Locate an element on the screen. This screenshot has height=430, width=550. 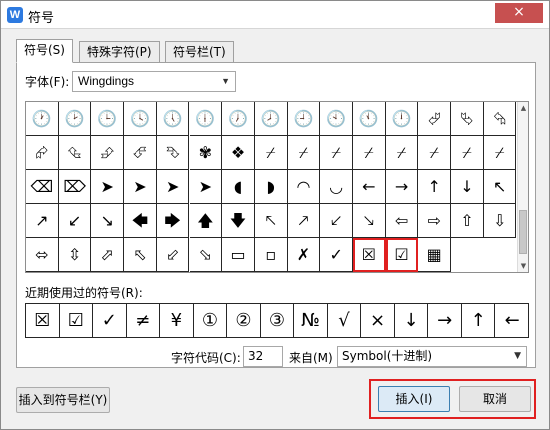
symbol-cell: ↑ is located at coordinates (435, 187).